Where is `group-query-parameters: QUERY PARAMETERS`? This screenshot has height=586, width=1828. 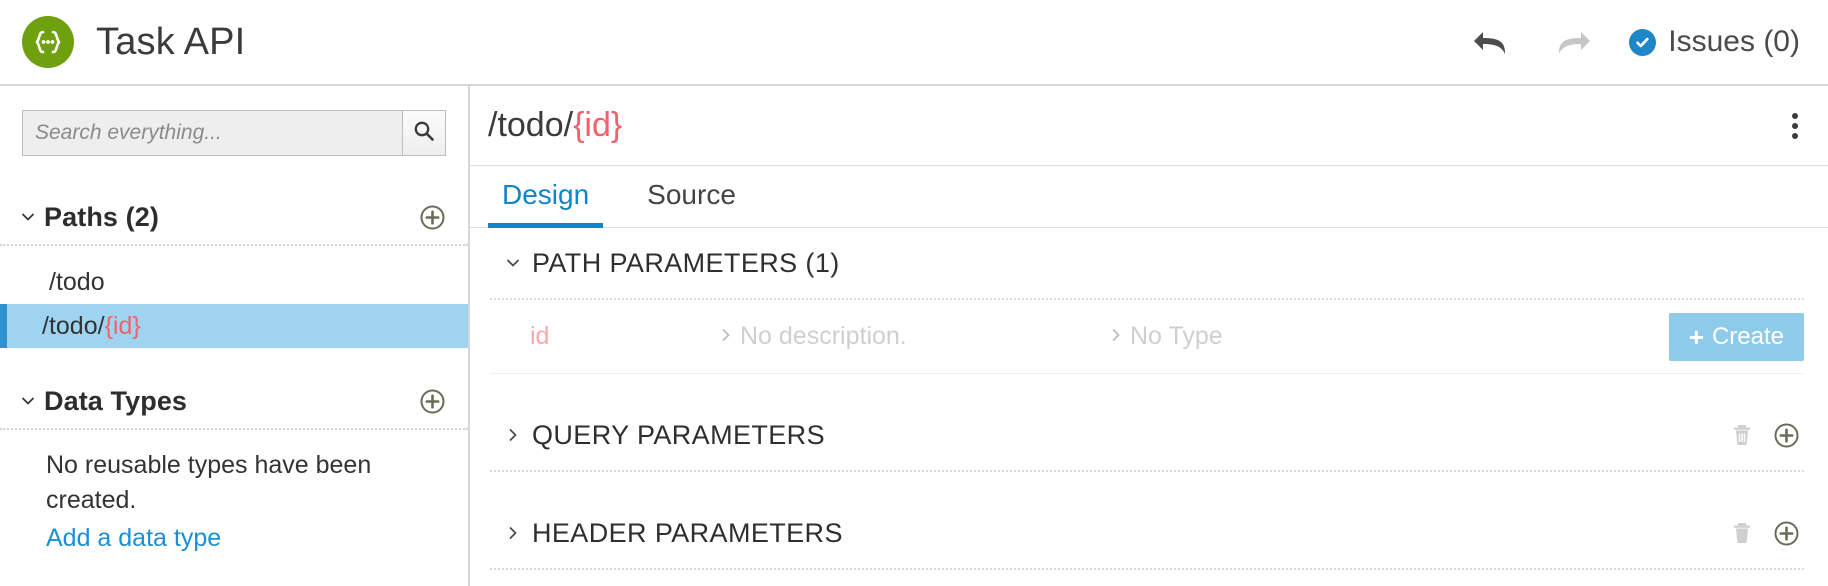
group-query-parameters: QUERY PARAMETERS is located at coordinates (1147, 436).